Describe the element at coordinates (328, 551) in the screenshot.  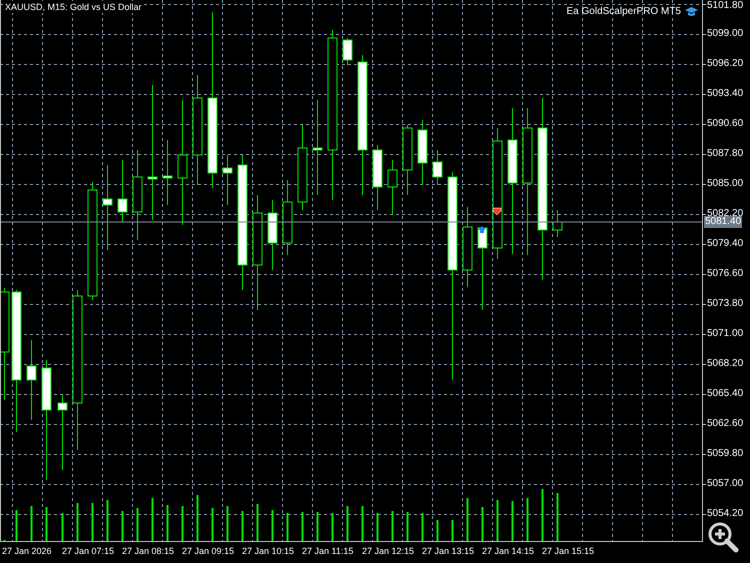
I see `time-label: 27 Jan 11:15` at that location.